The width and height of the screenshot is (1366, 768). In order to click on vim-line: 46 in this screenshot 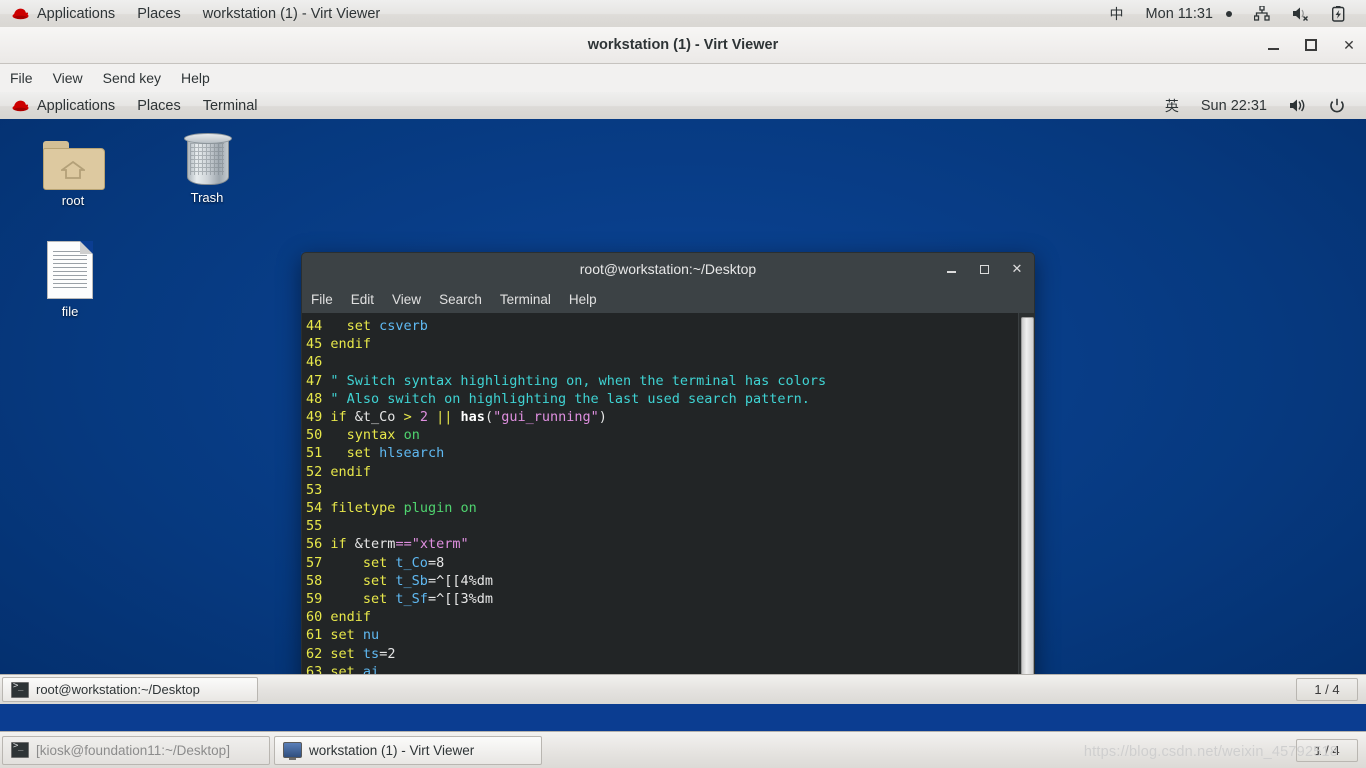, I will do `click(662, 362)`.